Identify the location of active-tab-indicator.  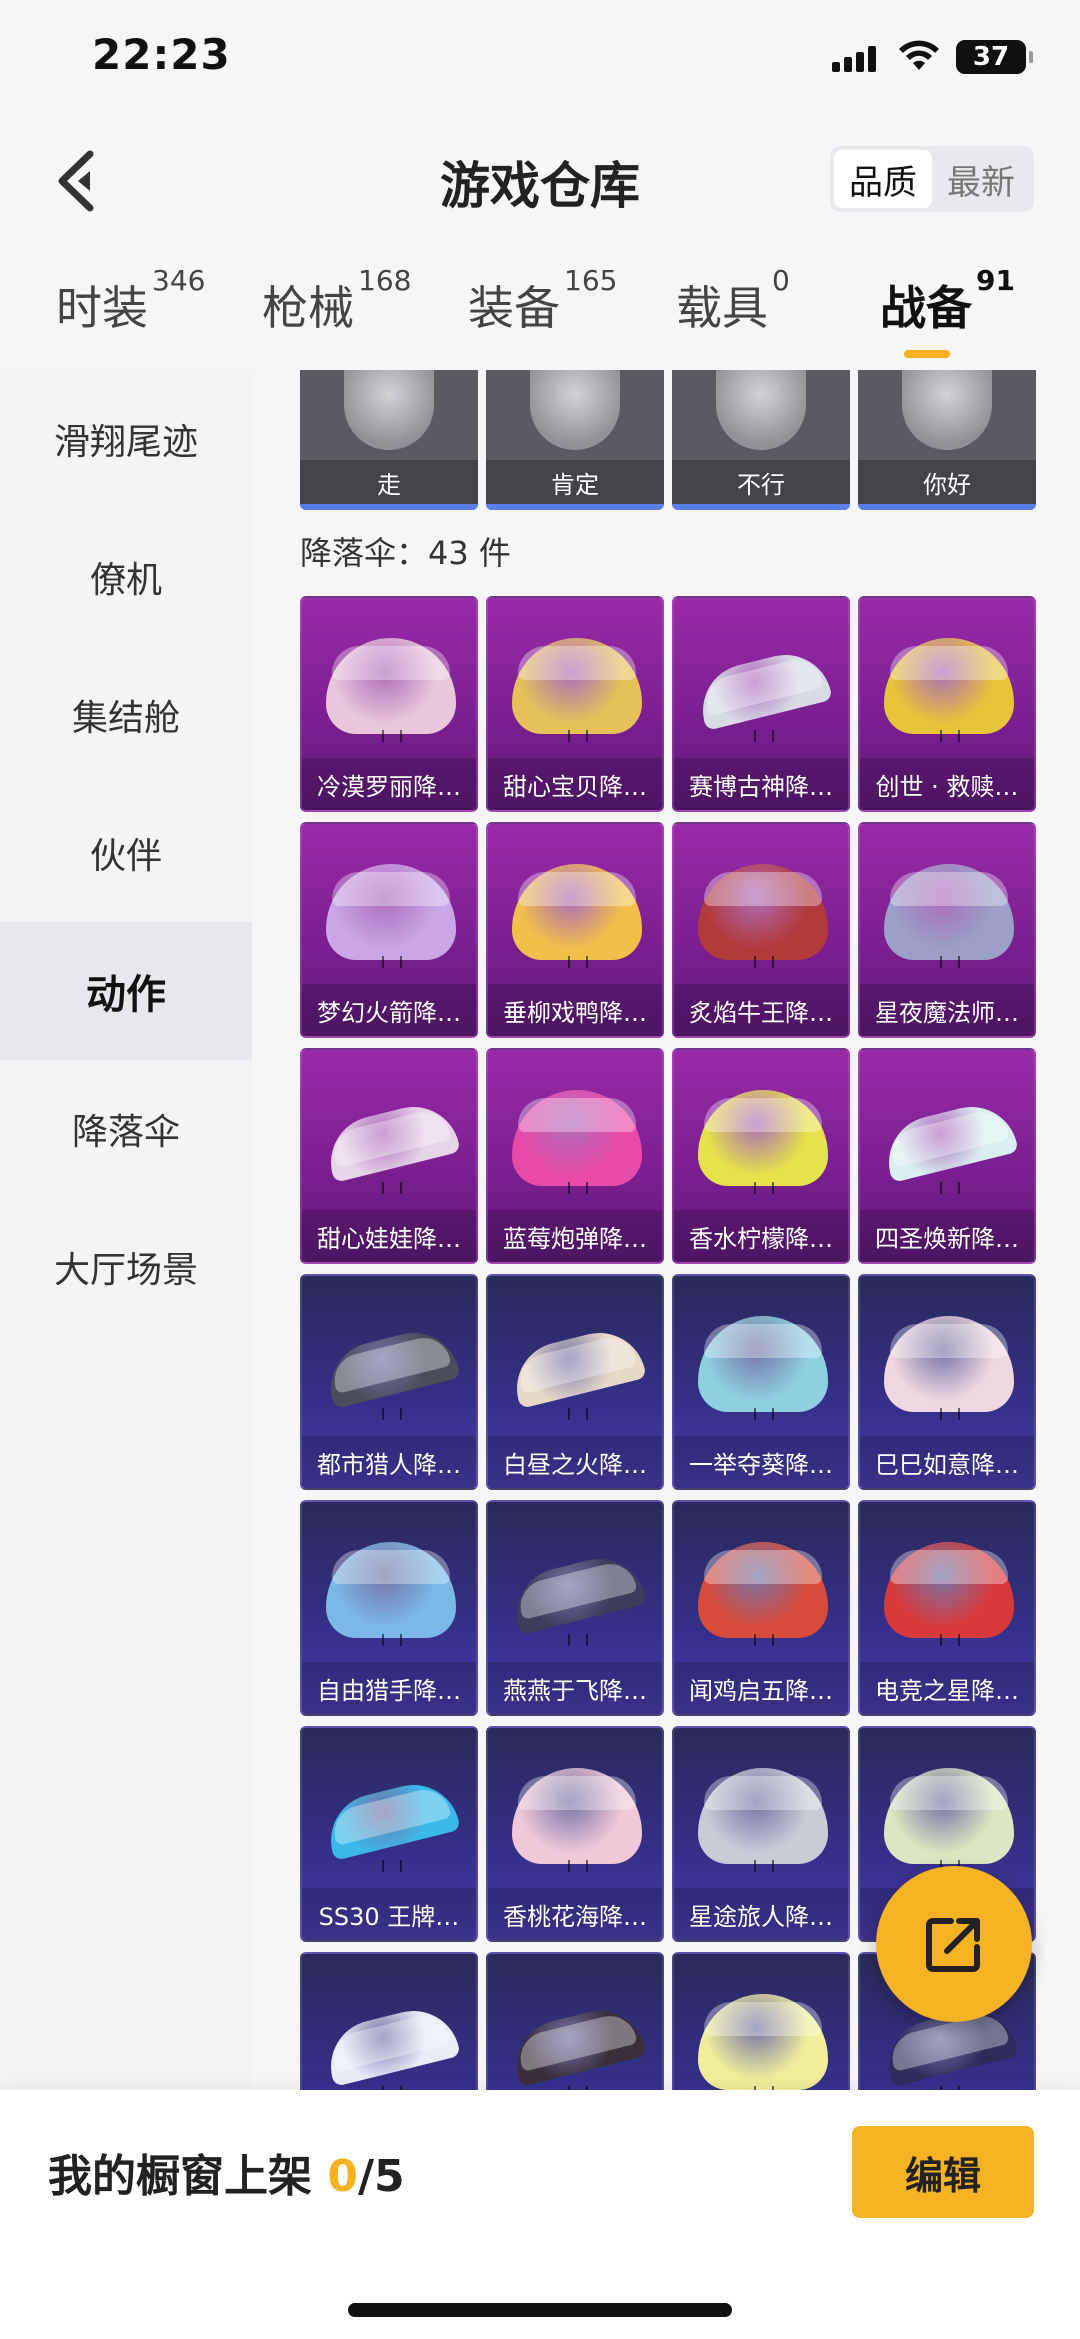
(927, 354).